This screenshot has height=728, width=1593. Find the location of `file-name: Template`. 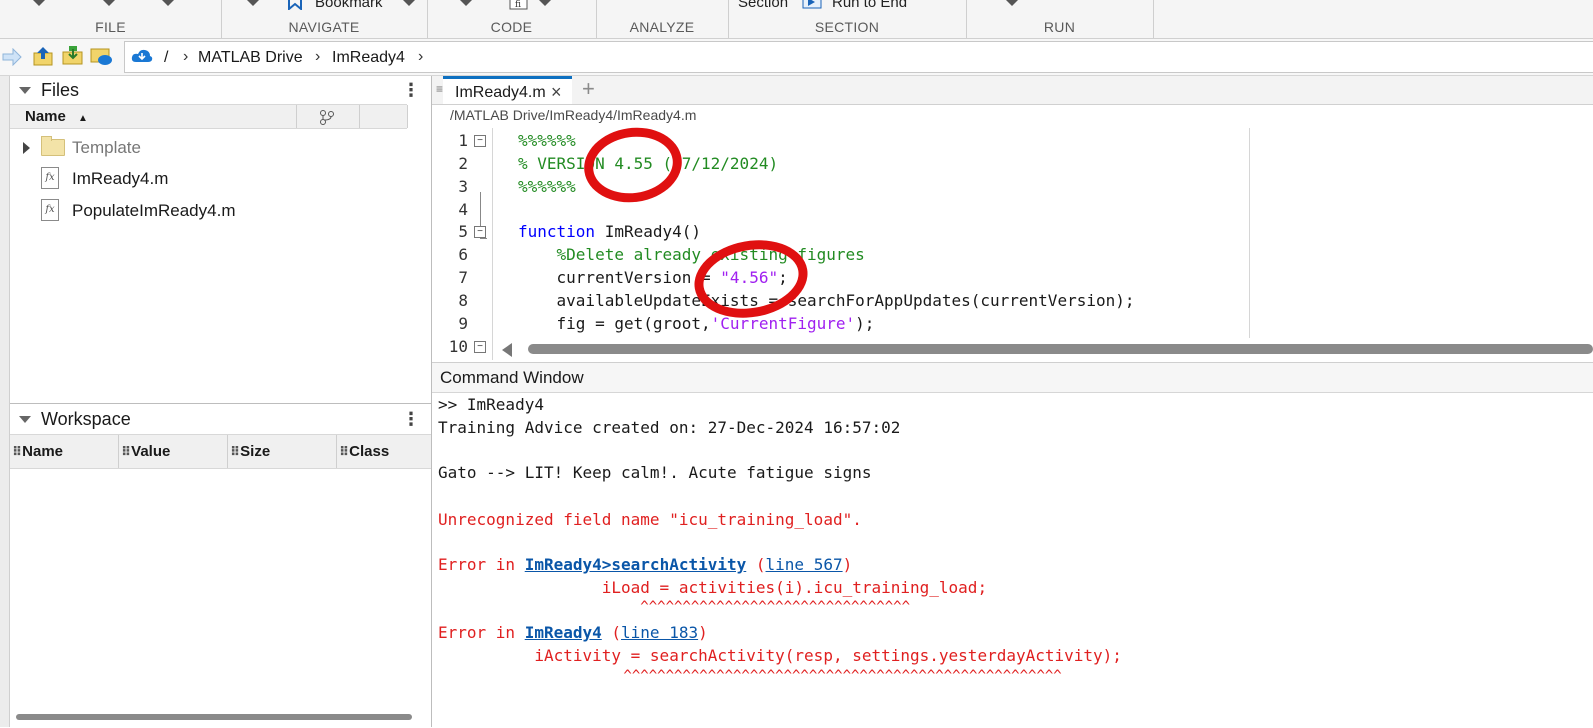

file-name: Template is located at coordinates (106, 147).